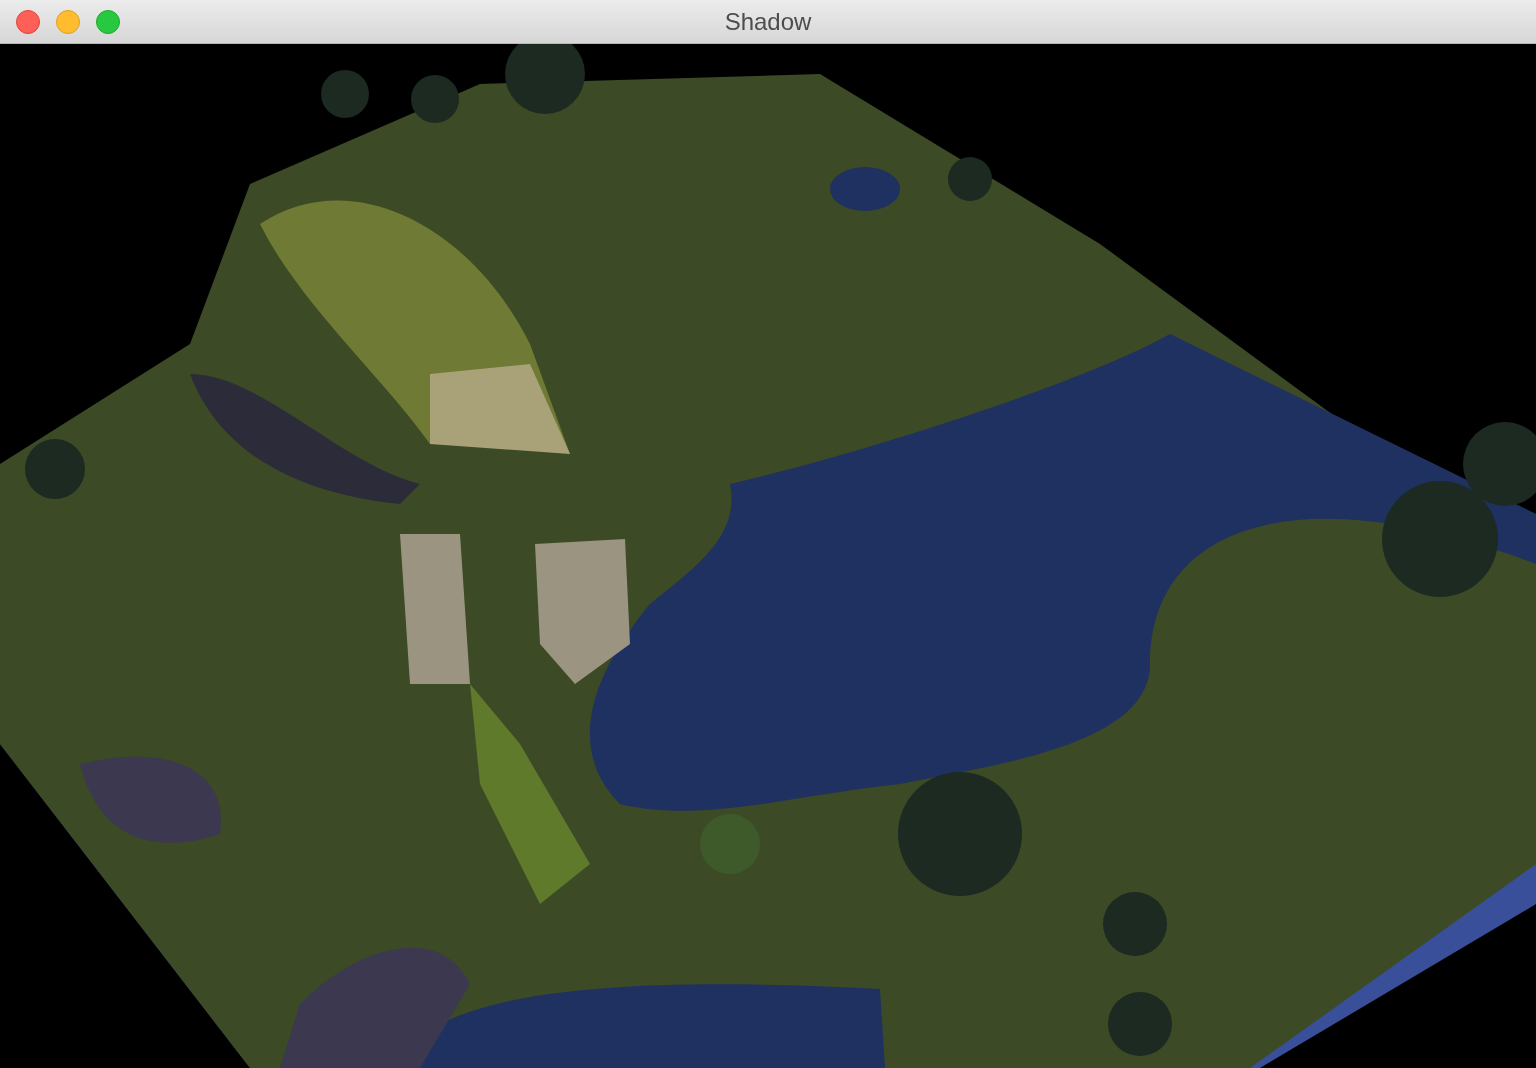 This screenshot has height=1068, width=1536. Describe the element at coordinates (108, 22) in the screenshot. I see `zoom-button` at that location.